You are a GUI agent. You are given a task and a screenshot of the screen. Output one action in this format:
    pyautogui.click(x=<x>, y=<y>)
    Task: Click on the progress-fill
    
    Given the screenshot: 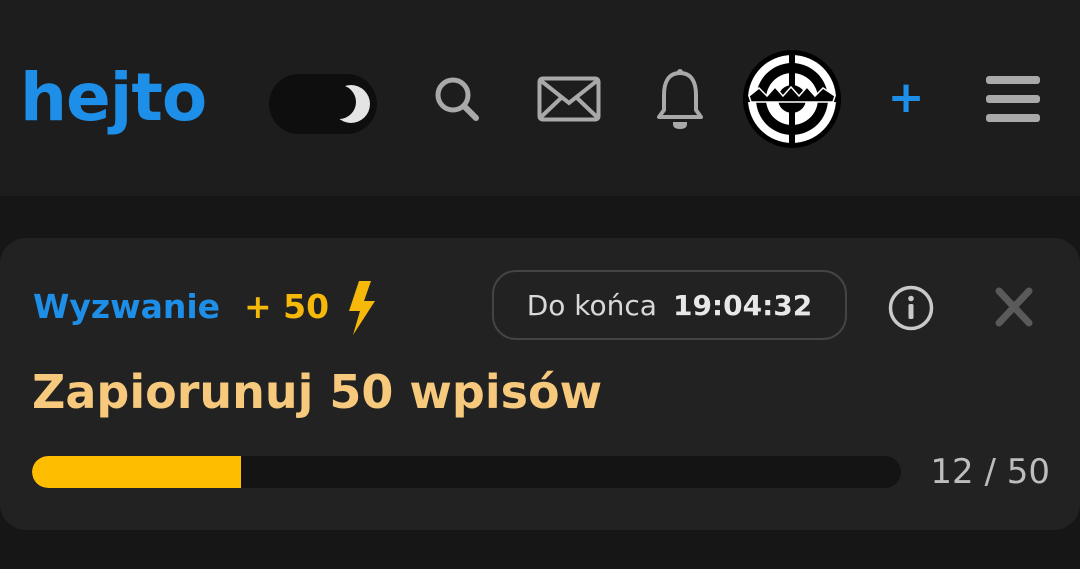 What is the action you would take?
    pyautogui.click(x=136, y=472)
    